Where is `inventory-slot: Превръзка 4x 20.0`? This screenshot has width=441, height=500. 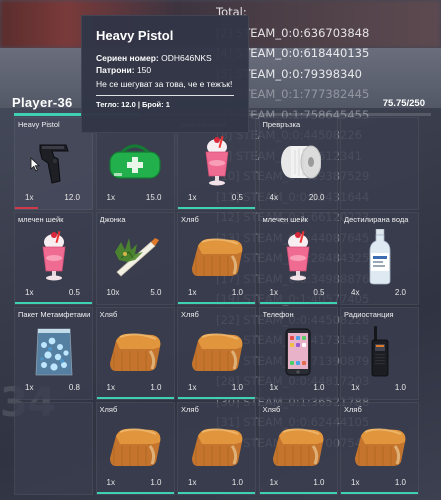 inventory-slot: Превръзка 4x 20.0 is located at coordinates (298, 163).